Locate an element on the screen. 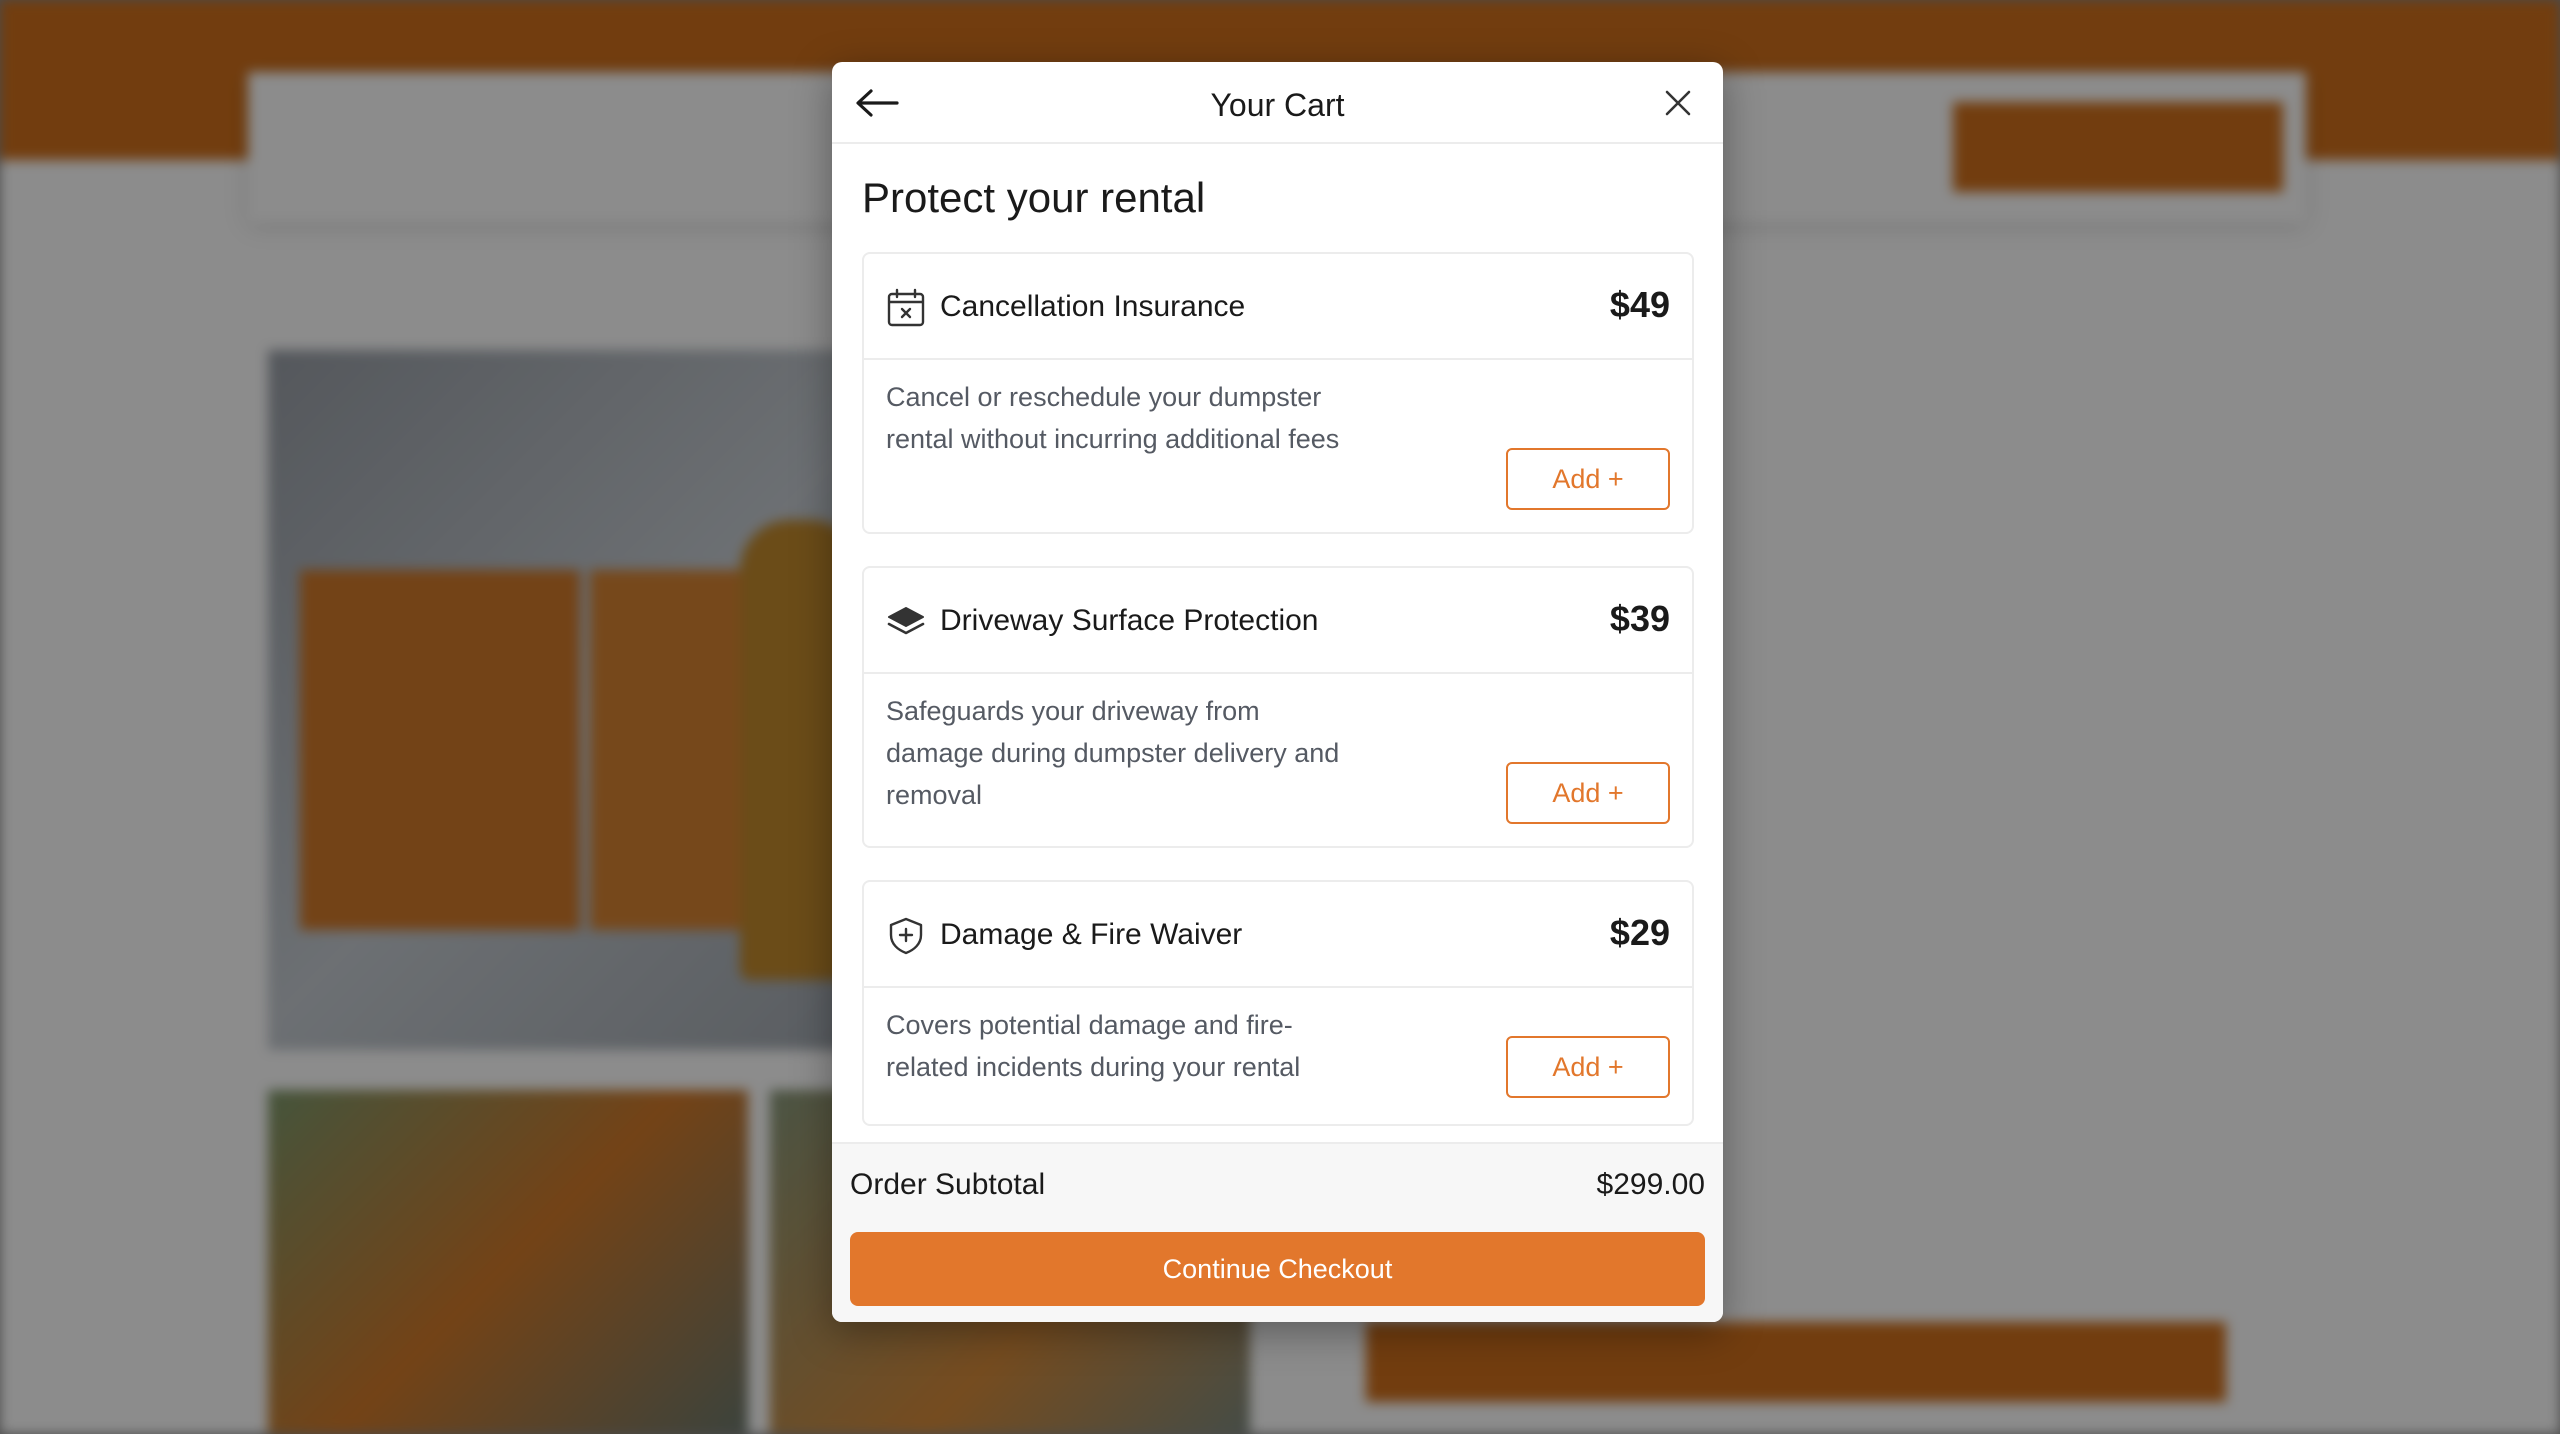 The width and height of the screenshot is (2560, 1434). add-damage-fire-waiver-button: Add + is located at coordinates (1588, 1067).